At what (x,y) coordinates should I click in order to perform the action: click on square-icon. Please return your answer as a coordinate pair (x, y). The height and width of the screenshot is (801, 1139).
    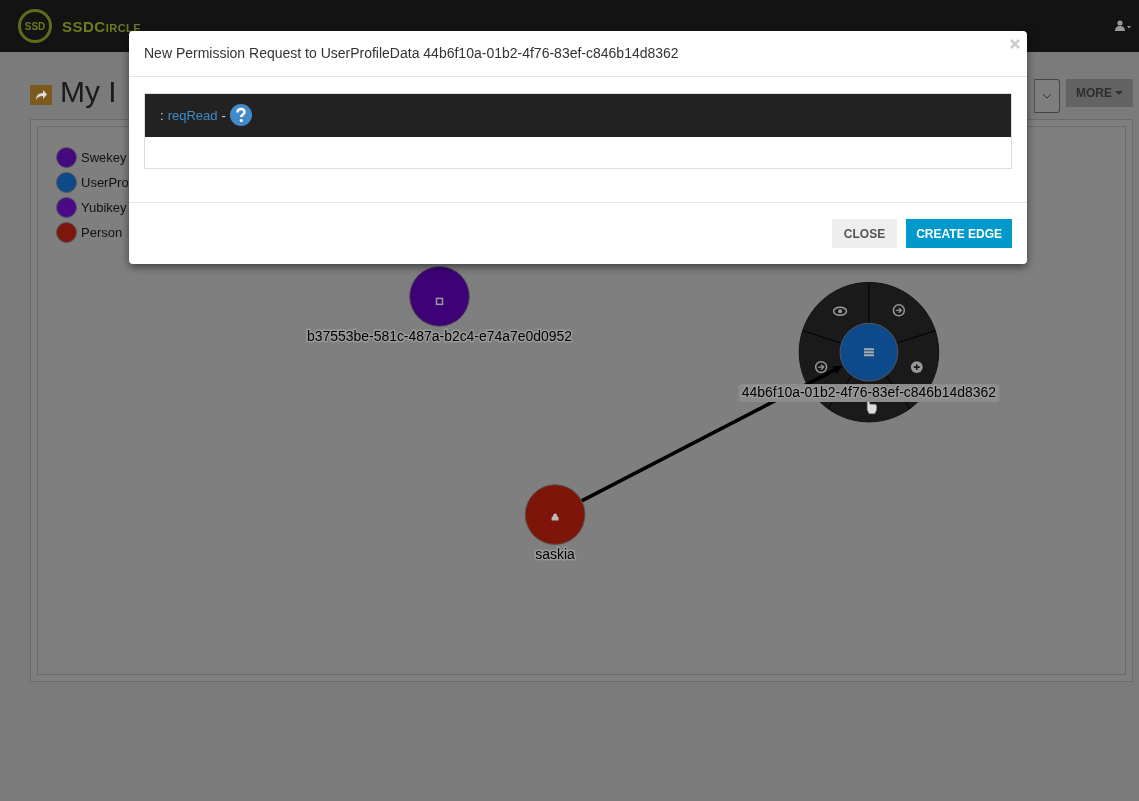
    Looking at the image, I should click on (439, 301).